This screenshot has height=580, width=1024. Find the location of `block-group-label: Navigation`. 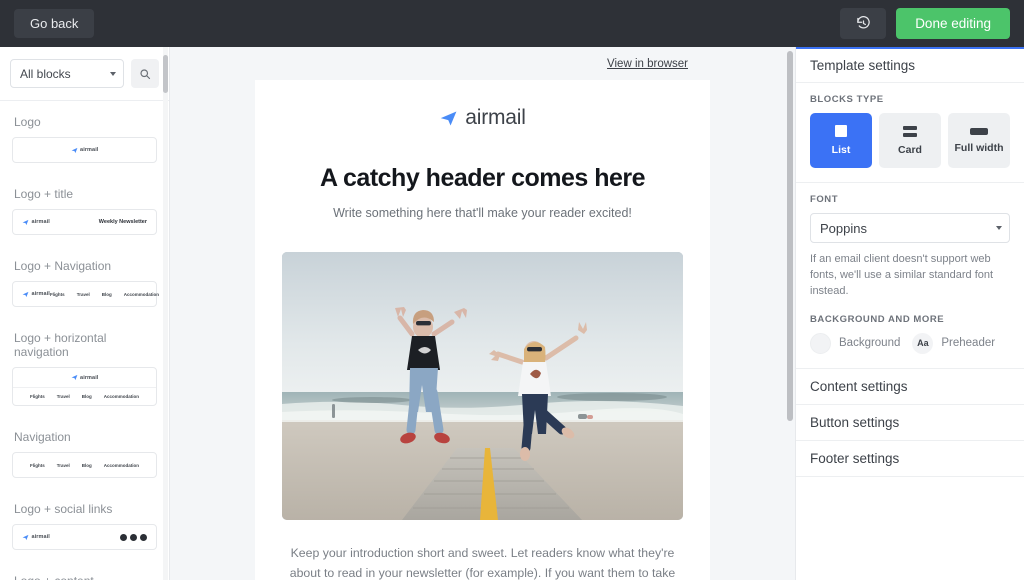

block-group-label: Navigation is located at coordinates (42, 437).